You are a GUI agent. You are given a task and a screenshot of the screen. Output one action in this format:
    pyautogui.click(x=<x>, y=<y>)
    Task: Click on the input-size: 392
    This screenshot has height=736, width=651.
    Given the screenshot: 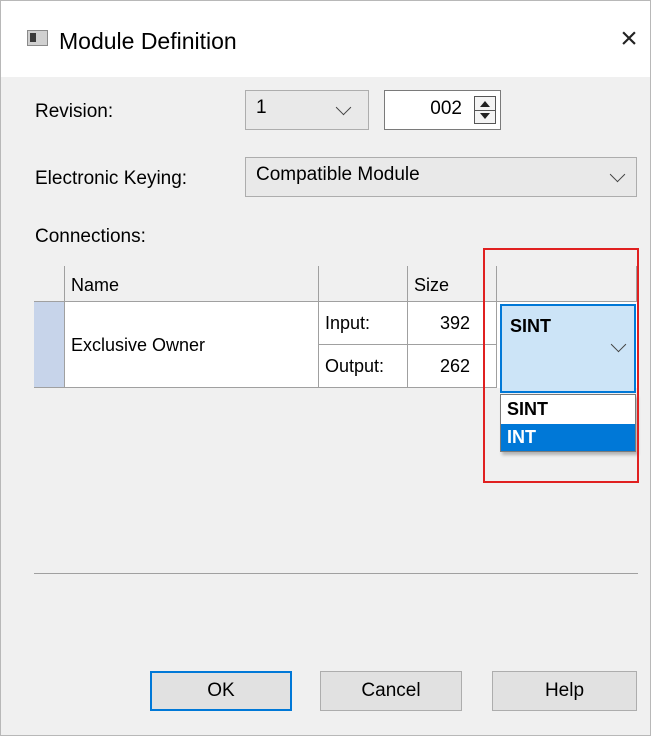 What is the action you would take?
    pyautogui.click(x=455, y=323)
    